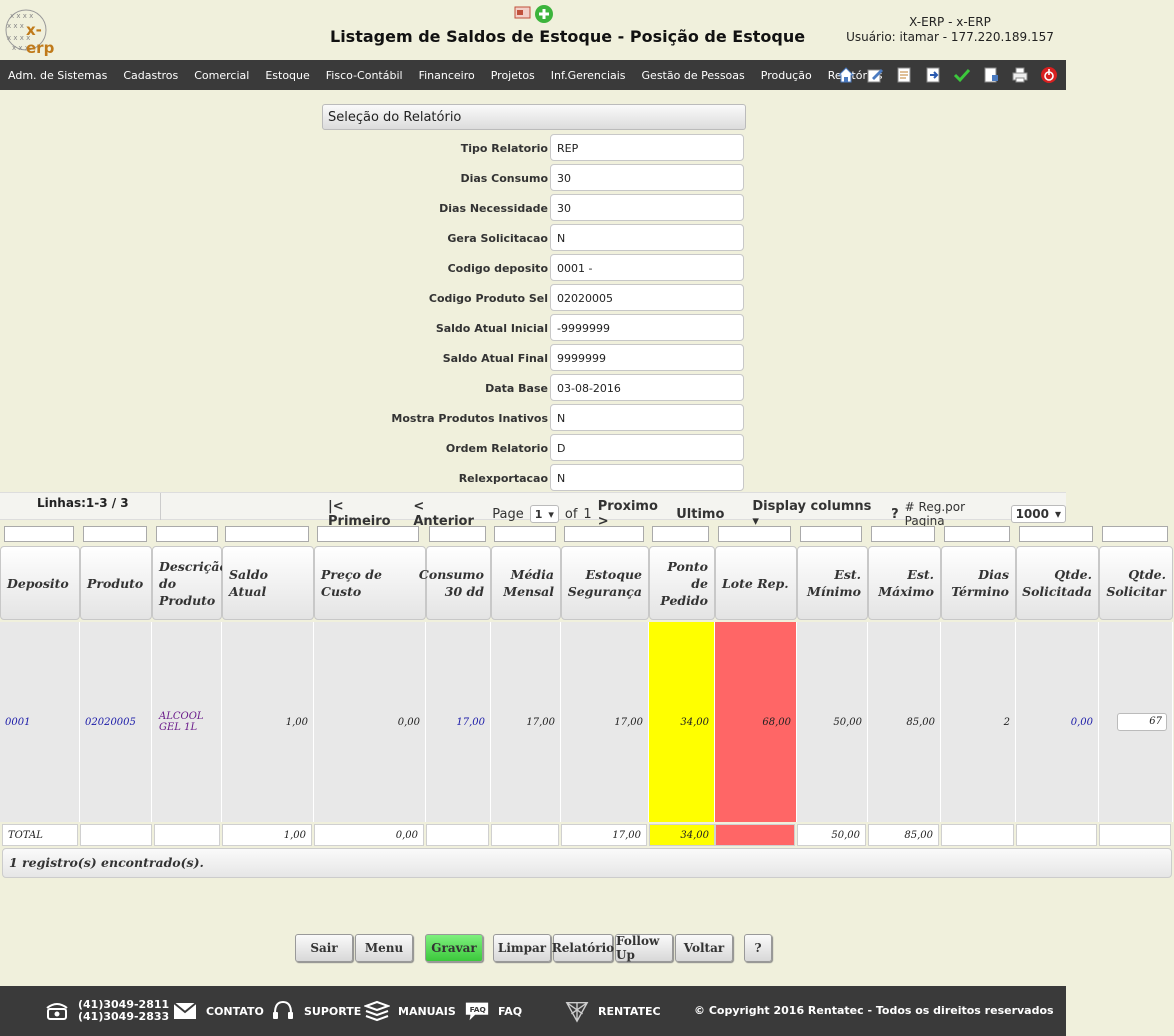 The width and height of the screenshot is (1174, 1036). What do you see at coordinates (447, 75) in the screenshot?
I see `menu-financeiro: Financeiro` at bounding box center [447, 75].